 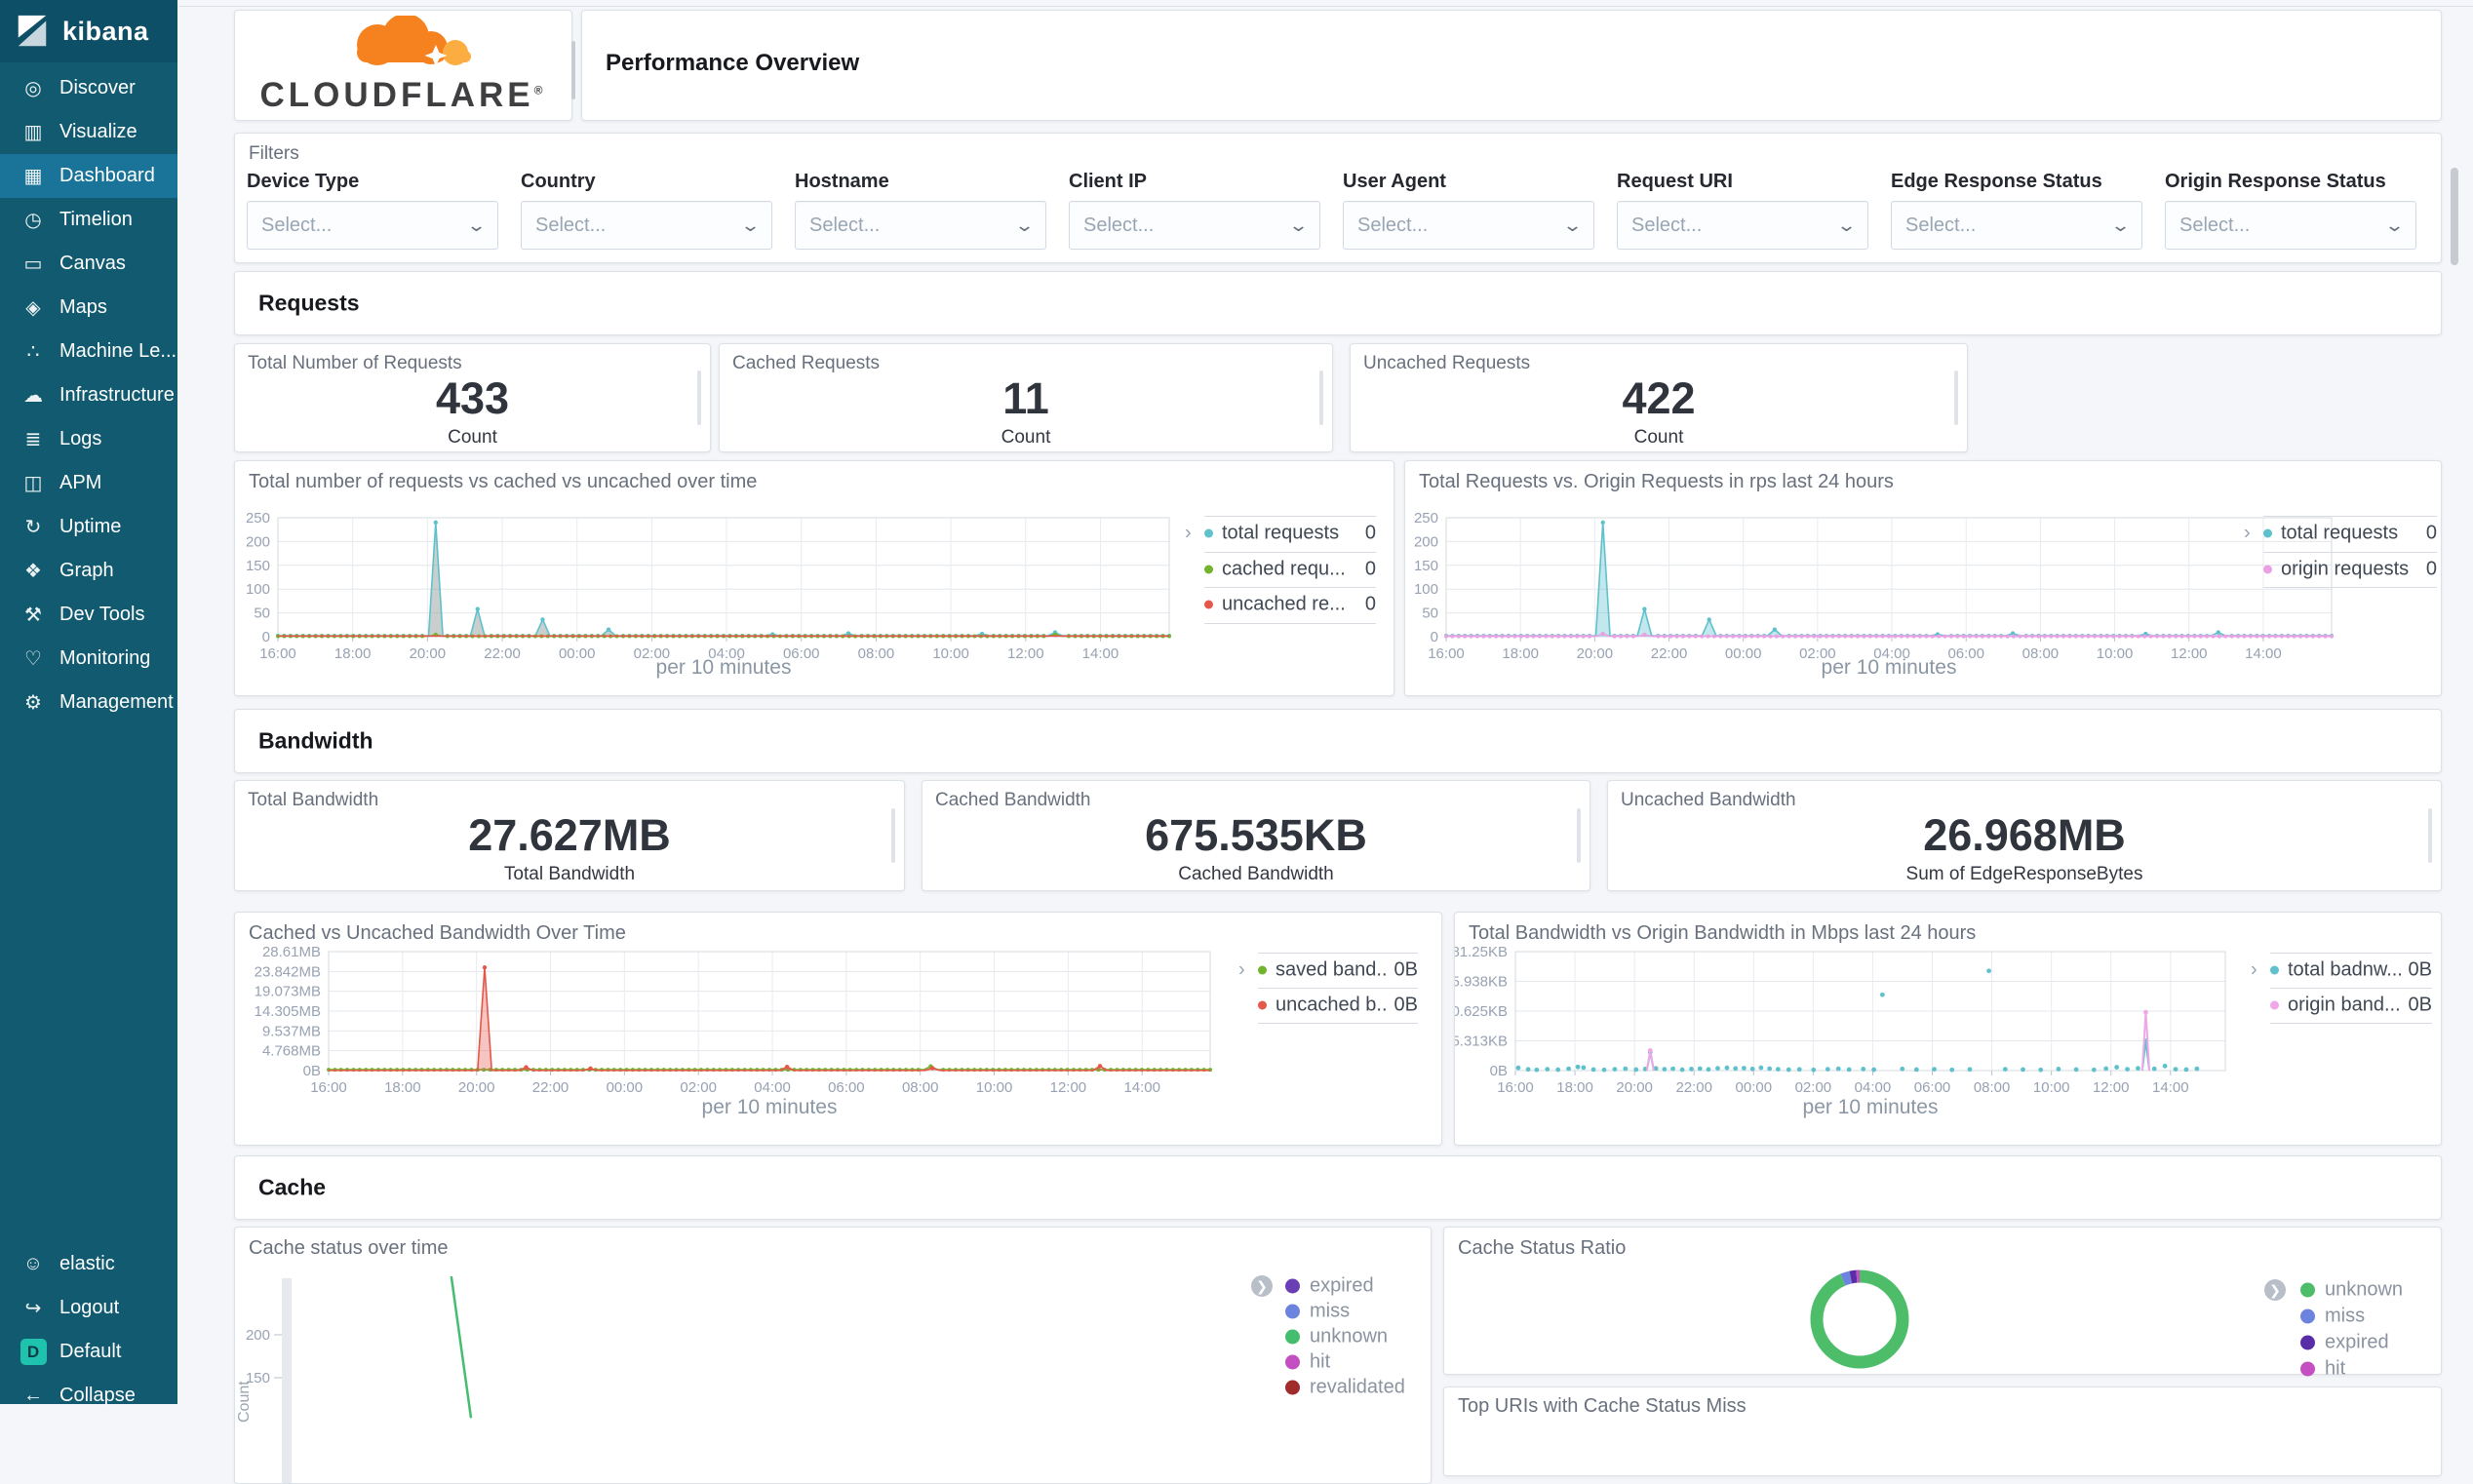 I want to click on sidebar-item-default: D Default, so click(x=88, y=1352).